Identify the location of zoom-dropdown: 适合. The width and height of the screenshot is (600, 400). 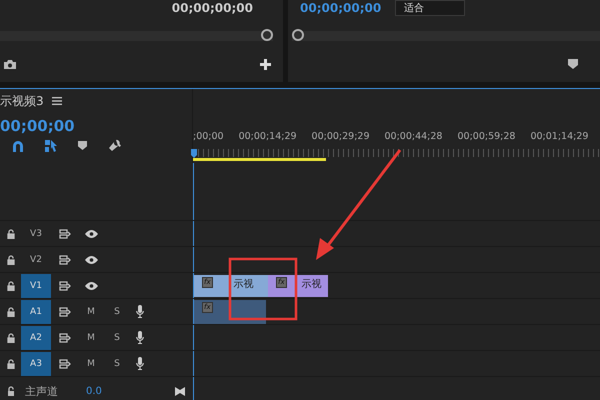
(430, 8).